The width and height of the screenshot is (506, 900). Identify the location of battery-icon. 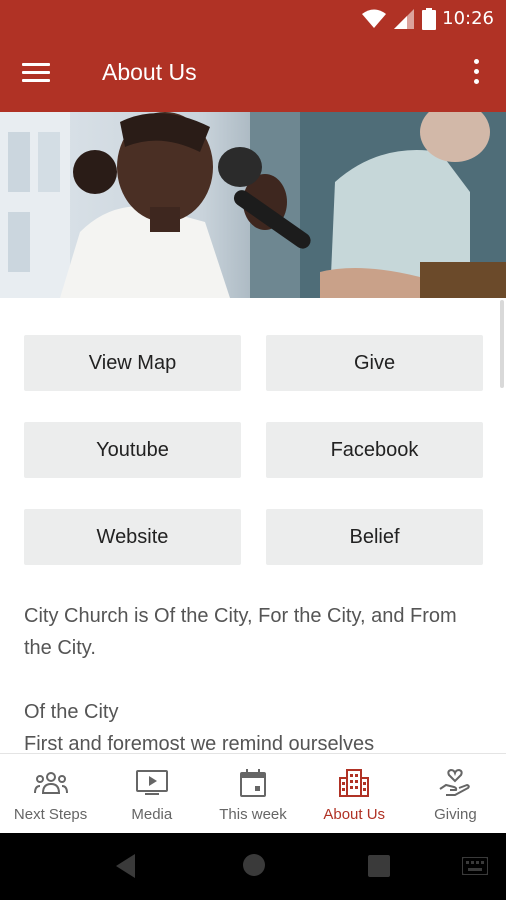
(429, 19).